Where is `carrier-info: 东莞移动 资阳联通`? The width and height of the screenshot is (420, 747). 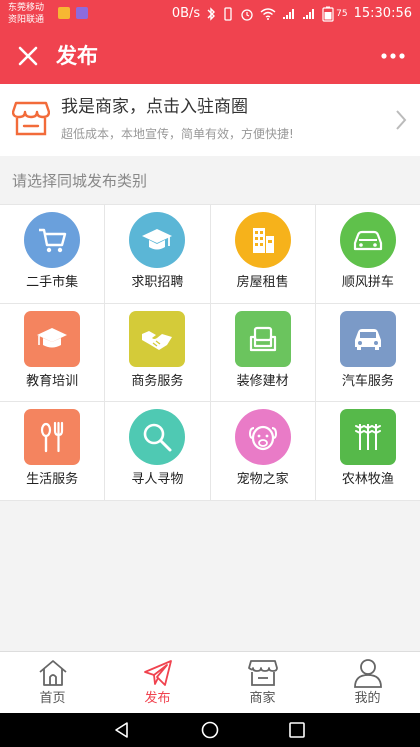 carrier-info: 东莞移动 资阳联通 is located at coordinates (26, 14).